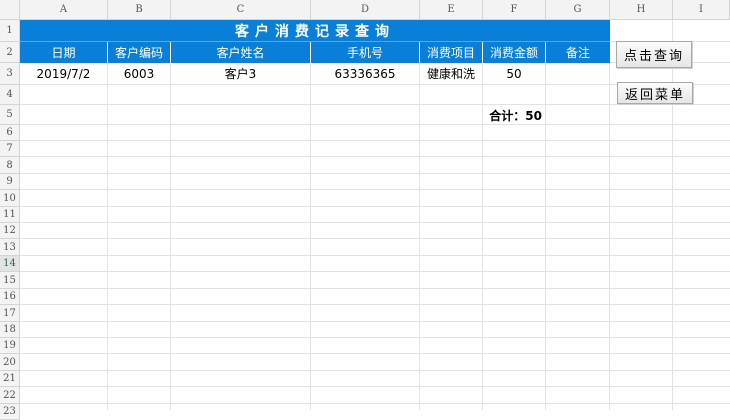  What do you see at coordinates (514, 10) in the screenshot?
I see `column-header-f: F` at bounding box center [514, 10].